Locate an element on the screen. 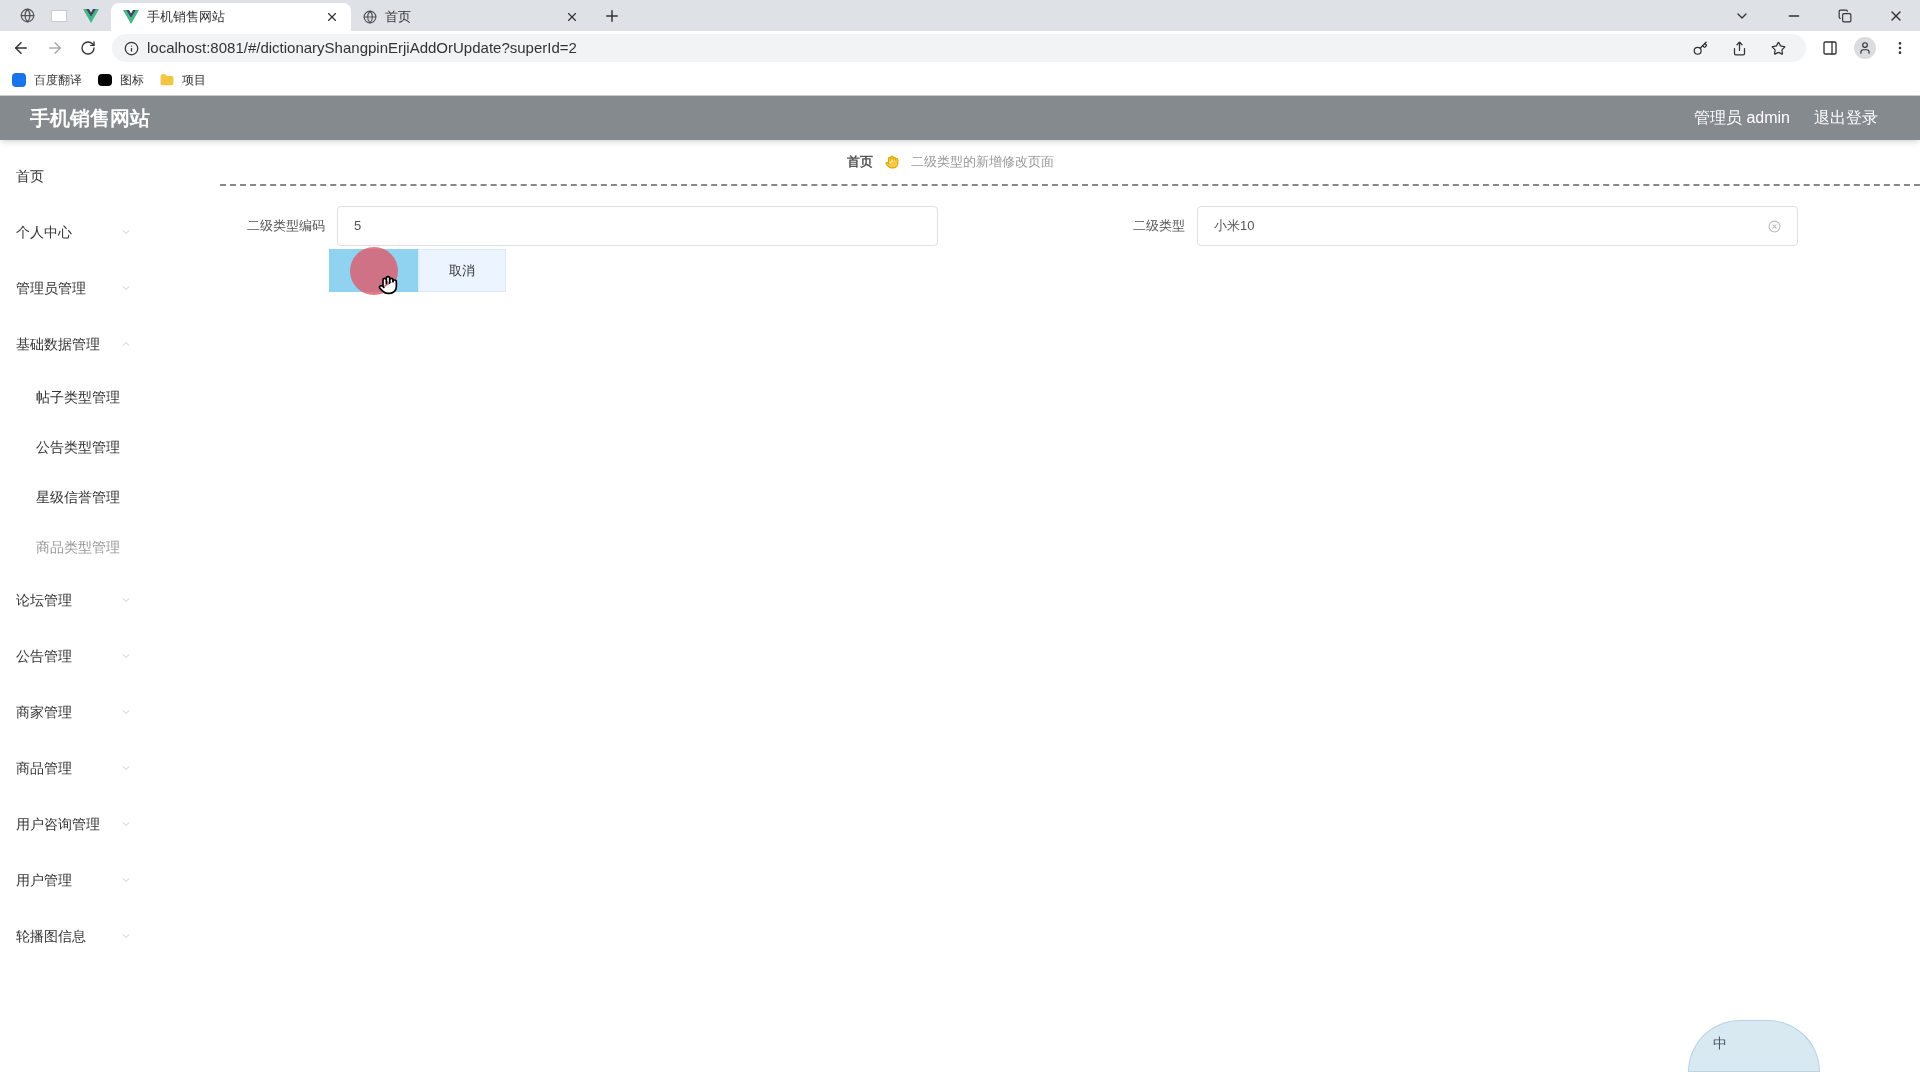  browser-tab: 首页 is located at coordinates (471, 17).